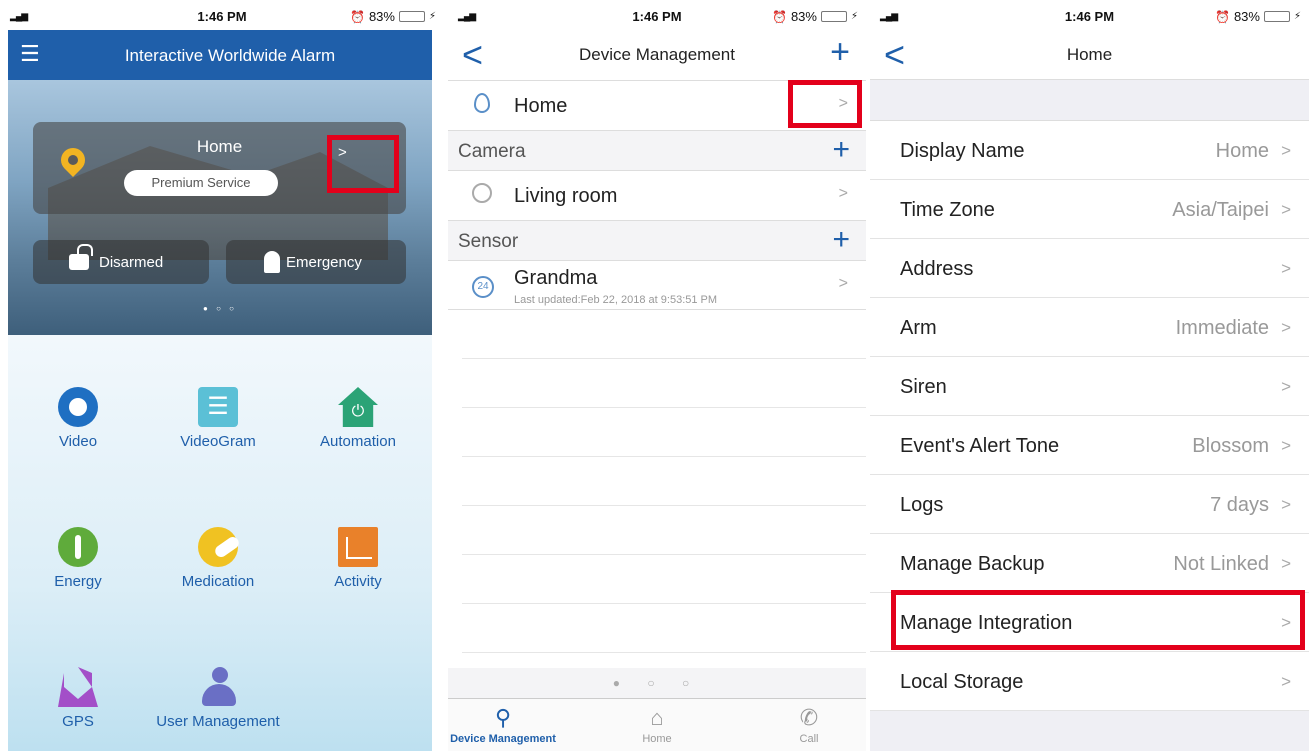 This screenshot has height=751, width=1309. What do you see at coordinates (220, 308) in the screenshot?
I see `banner-page-indicator: ● ○ ○` at bounding box center [220, 308].